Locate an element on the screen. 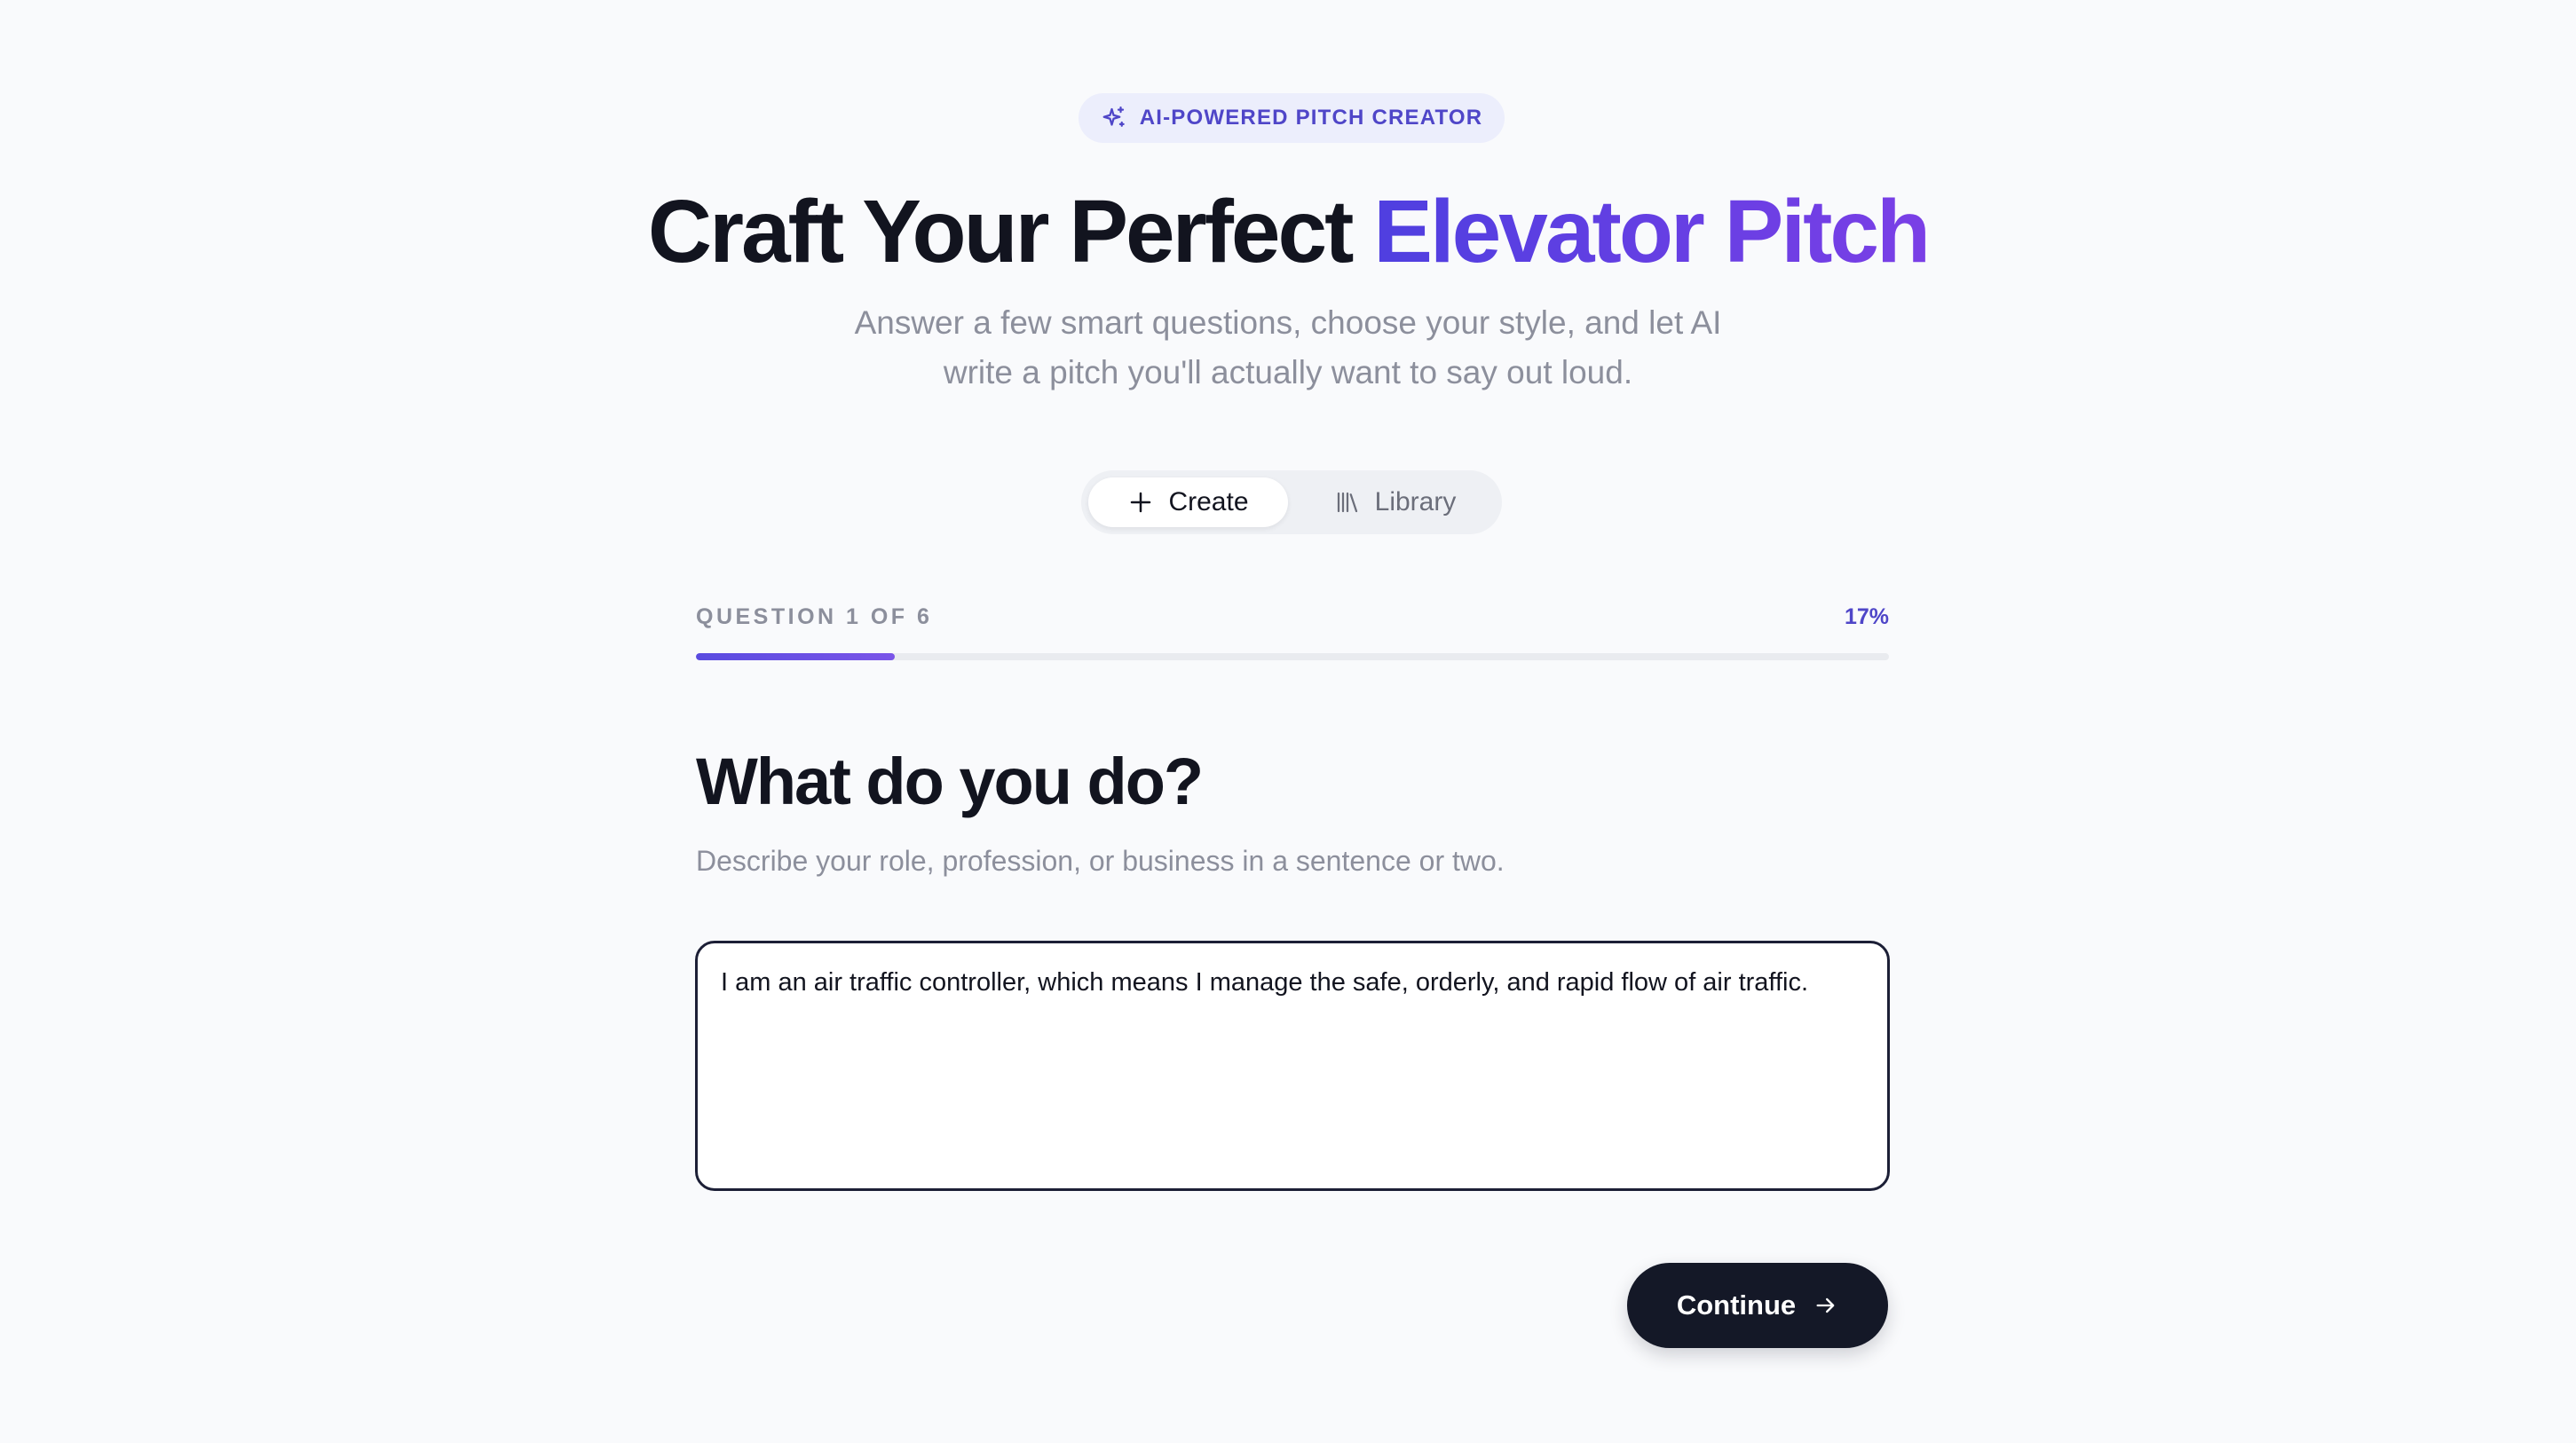 The width and height of the screenshot is (2576, 1443). tab-create-label: Create is located at coordinates (1208, 501).